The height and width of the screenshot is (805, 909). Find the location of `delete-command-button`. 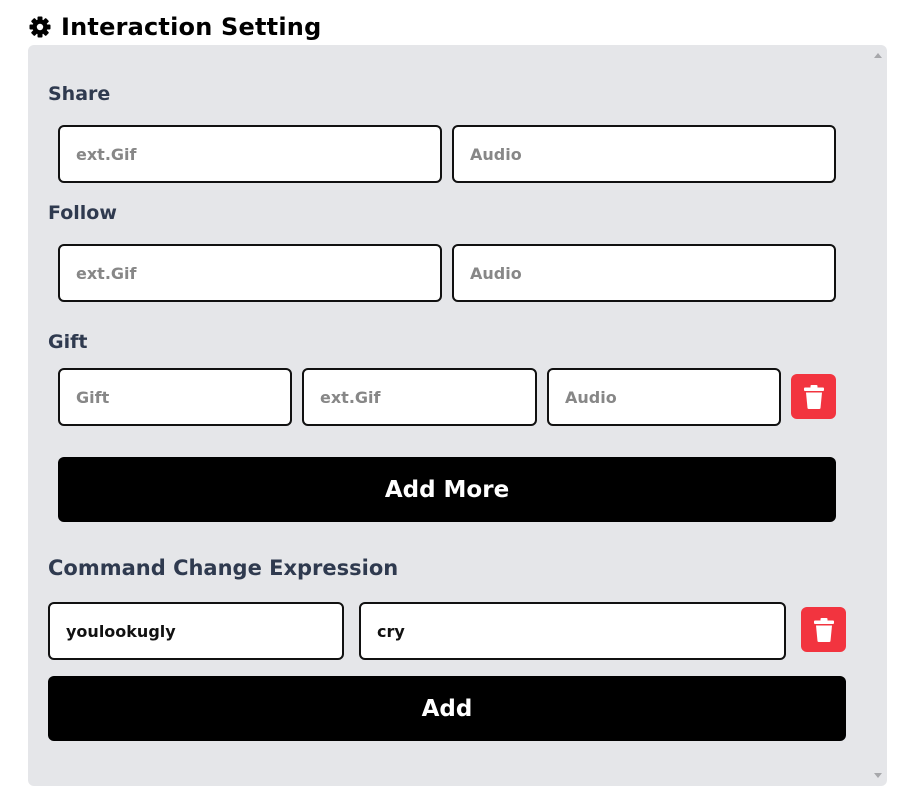

delete-command-button is located at coordinates (823, 629).